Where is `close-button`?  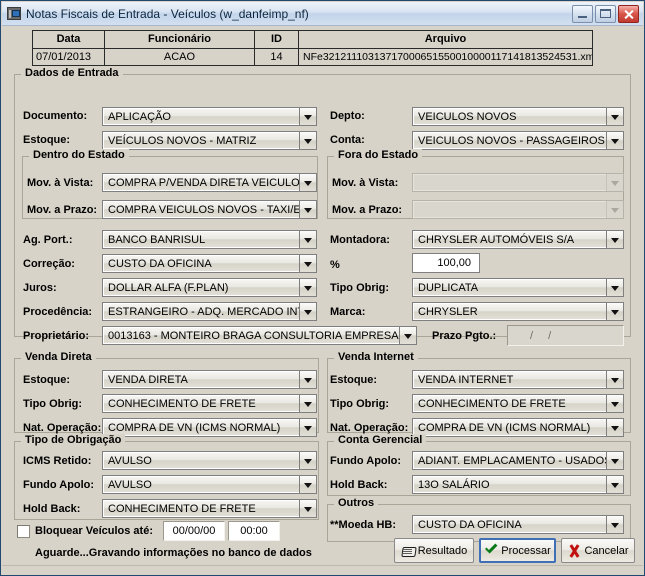 close-button is located at coordinates (628, 13).